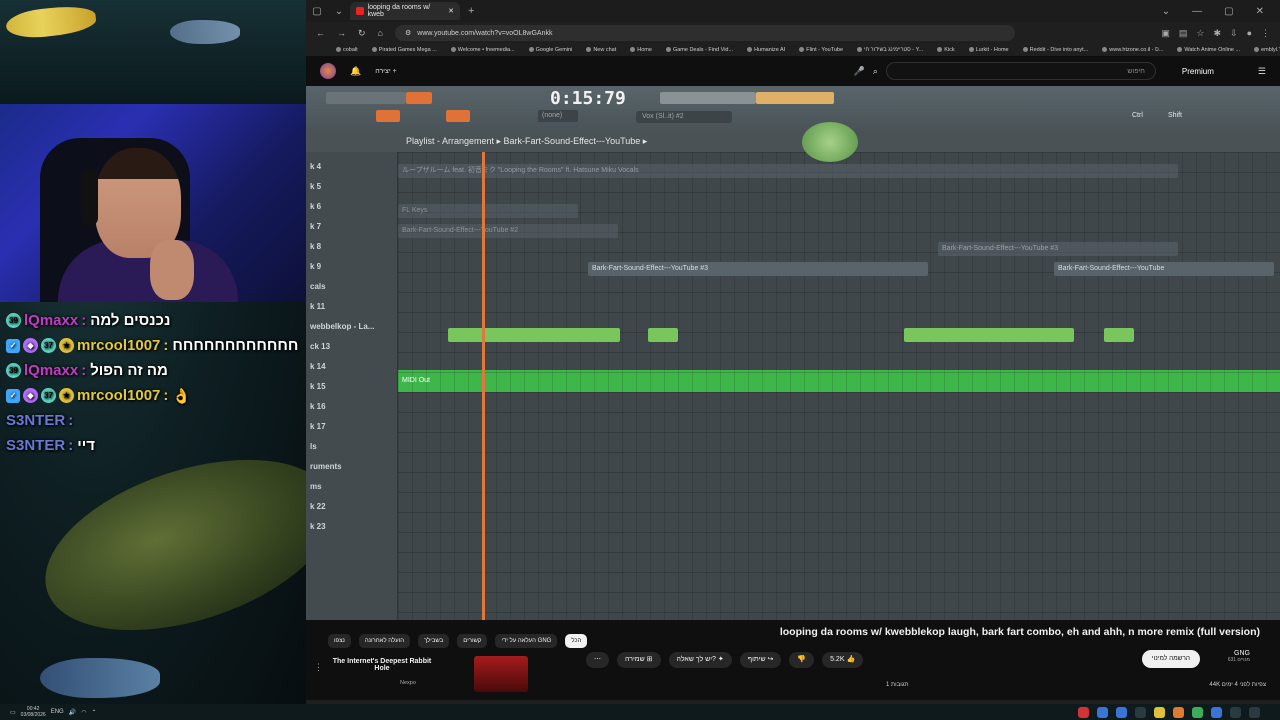 The image size is (1280, 720). I want to click on app-taskbar-icon, so click(1140, 712).